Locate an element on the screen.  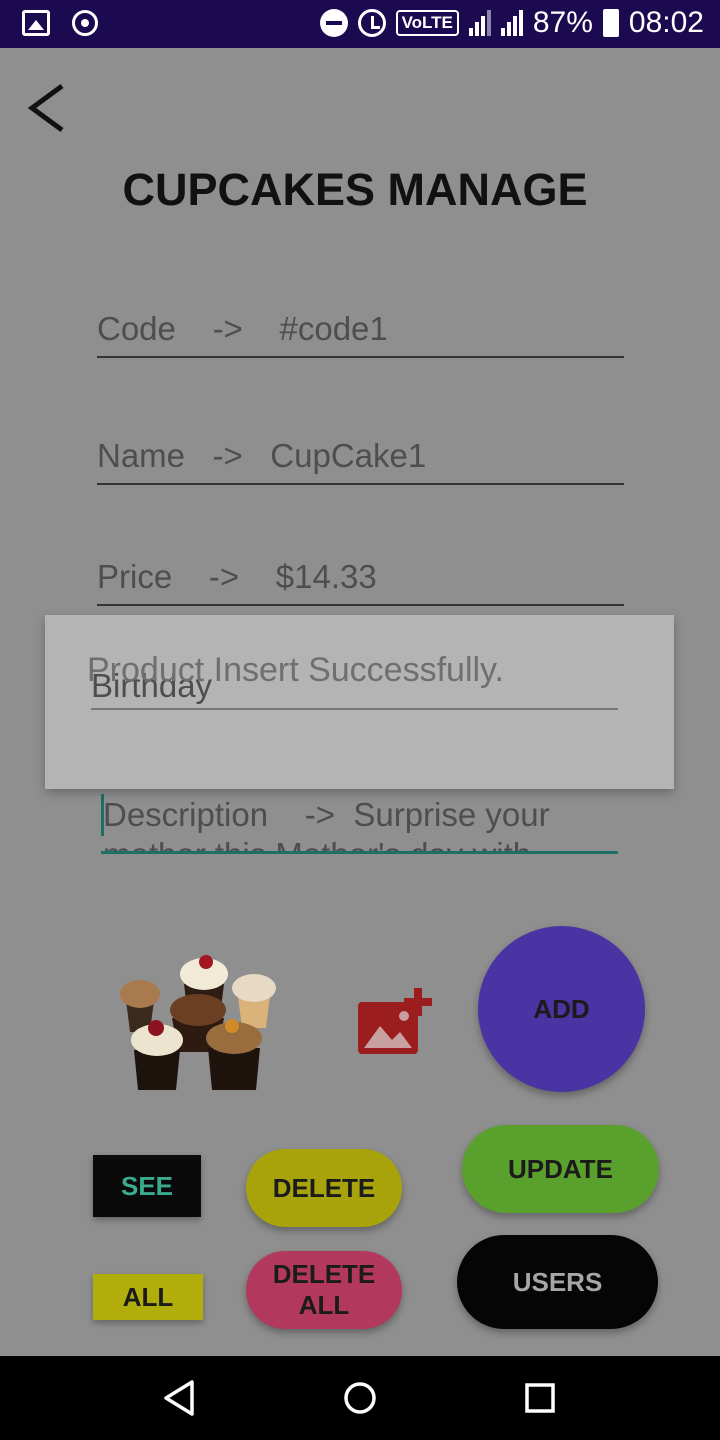
nav-recents-icon is located at coordinates (540, 1398).